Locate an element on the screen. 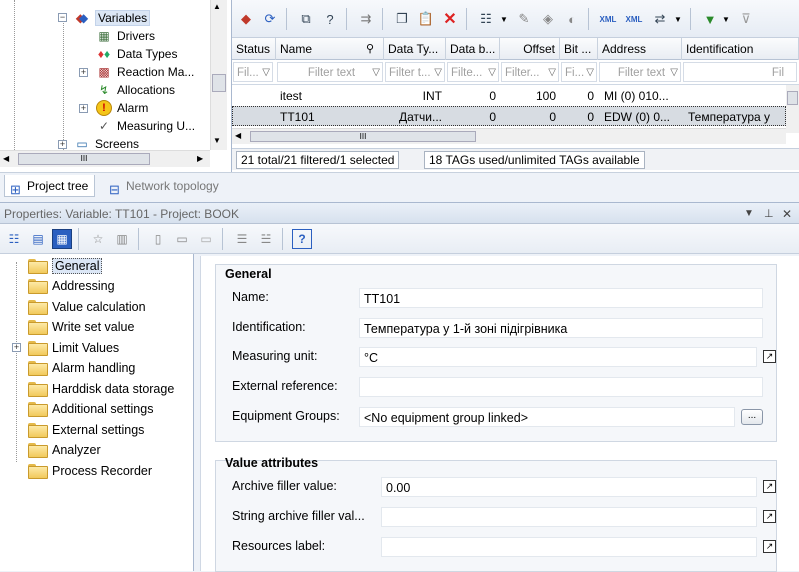  list-view-icon: ▤ is located at coordinates (38, 239).